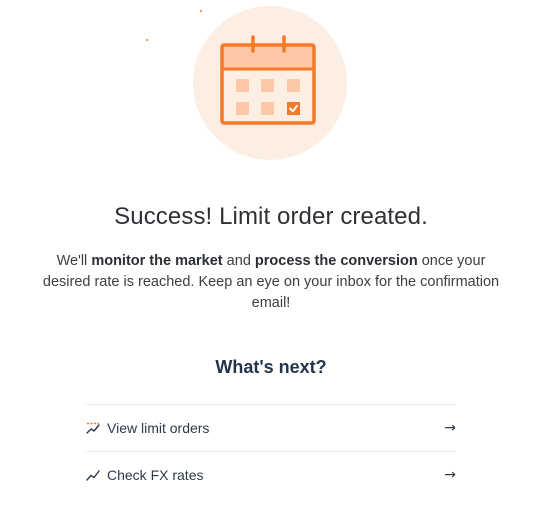 This screenshot has height=510, width=542. What do you see at coordinates (238, 261) in the screenshot?
I see `desc-text: and` at bounding box center [238, 261].